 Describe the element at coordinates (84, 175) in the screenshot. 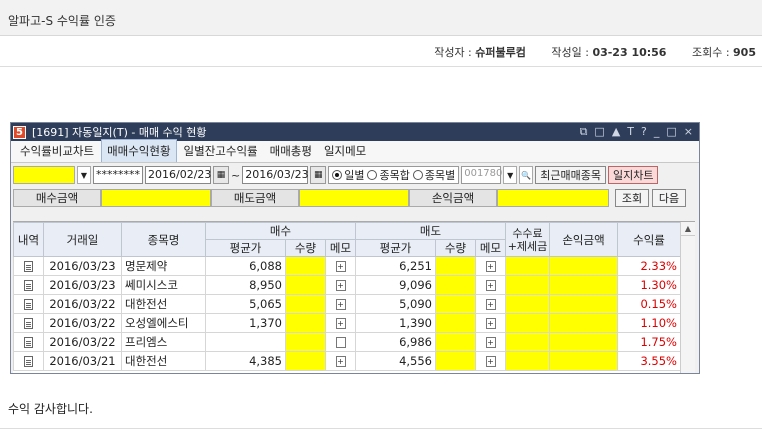

I see `chevron-down-icon: ▼` at that location.